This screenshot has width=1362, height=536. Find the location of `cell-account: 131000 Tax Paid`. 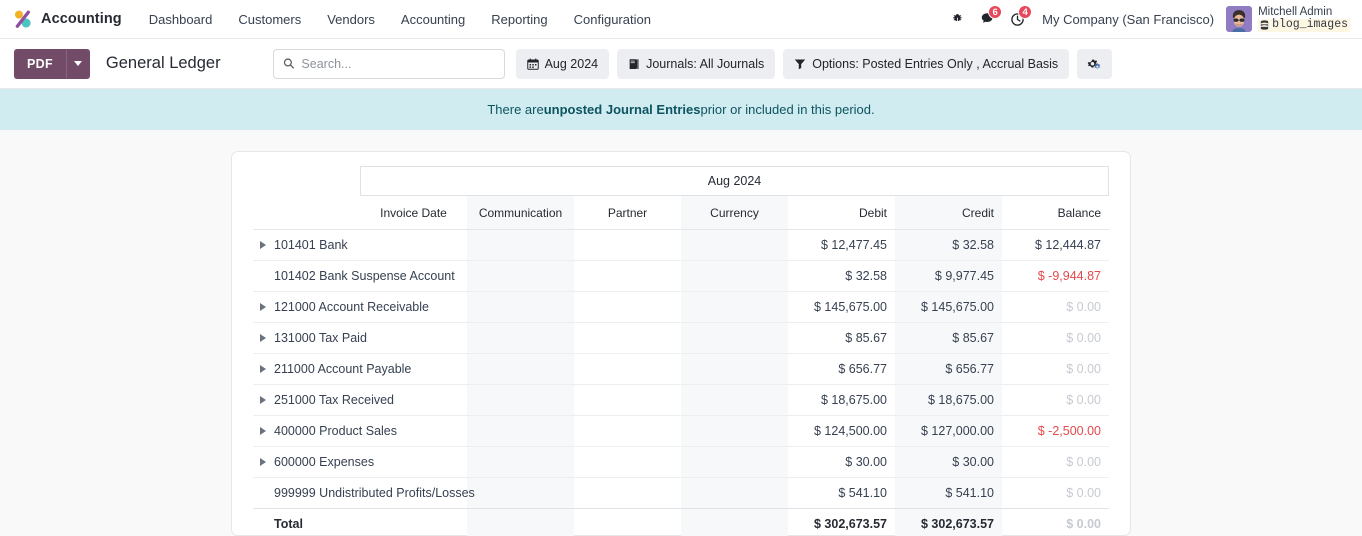

cell-account: 131000 Tax Paid is located at coordinates (310, 338).